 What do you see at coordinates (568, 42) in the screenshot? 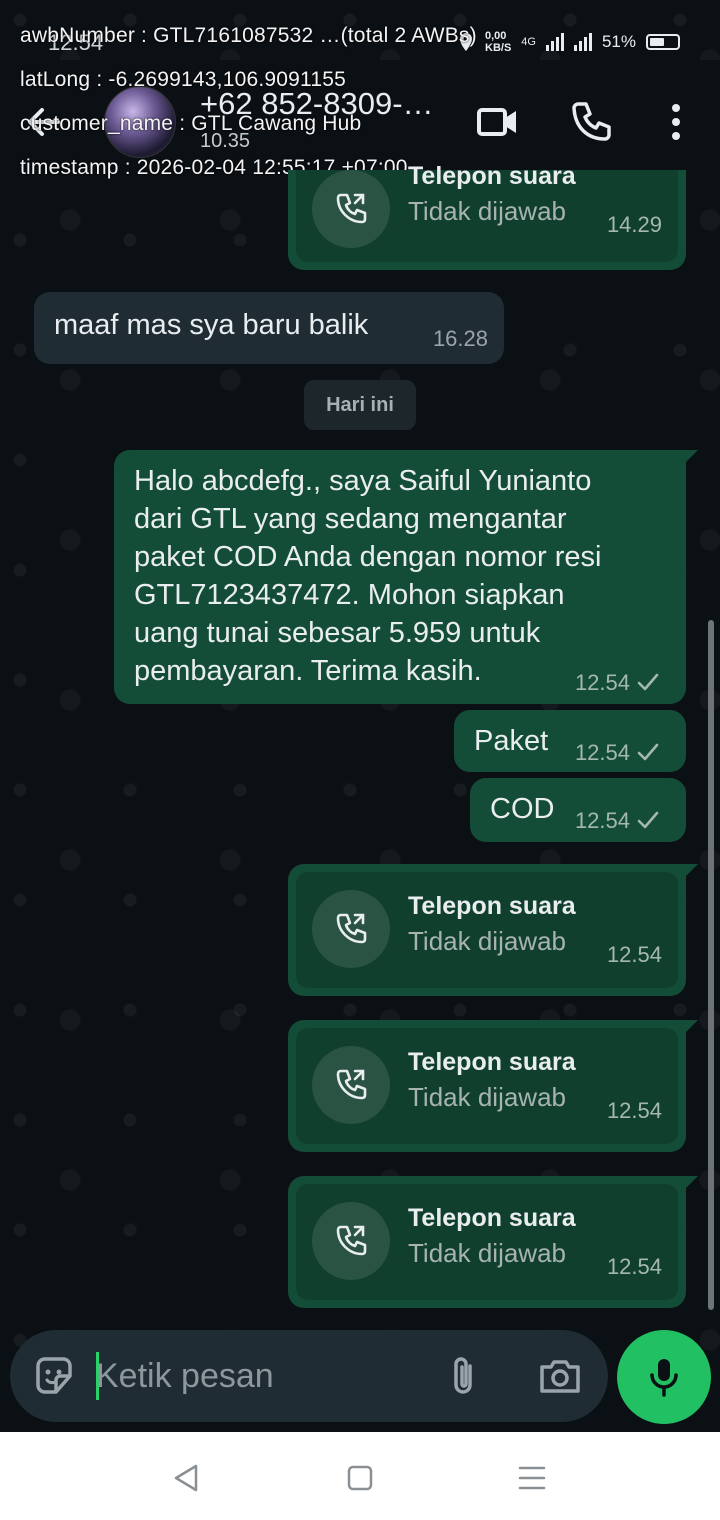
I see `status-icons: 0,00 KB/S 4G 51%` at bounding box center [568, 42].